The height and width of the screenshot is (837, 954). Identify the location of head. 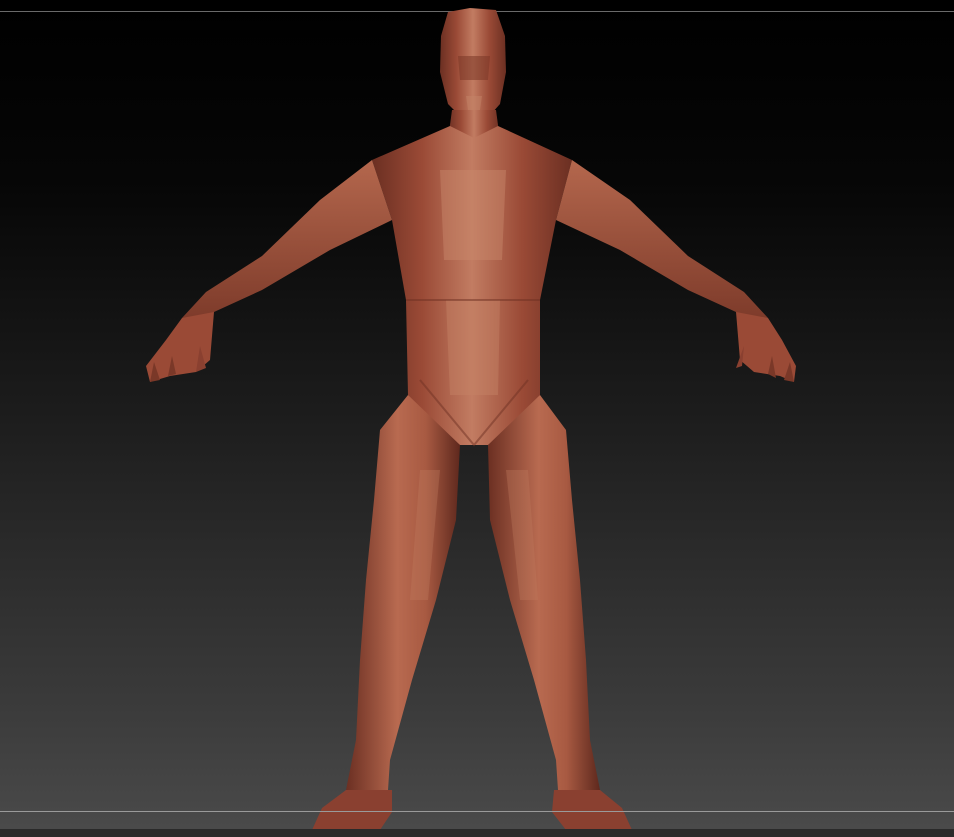
(473, 65).